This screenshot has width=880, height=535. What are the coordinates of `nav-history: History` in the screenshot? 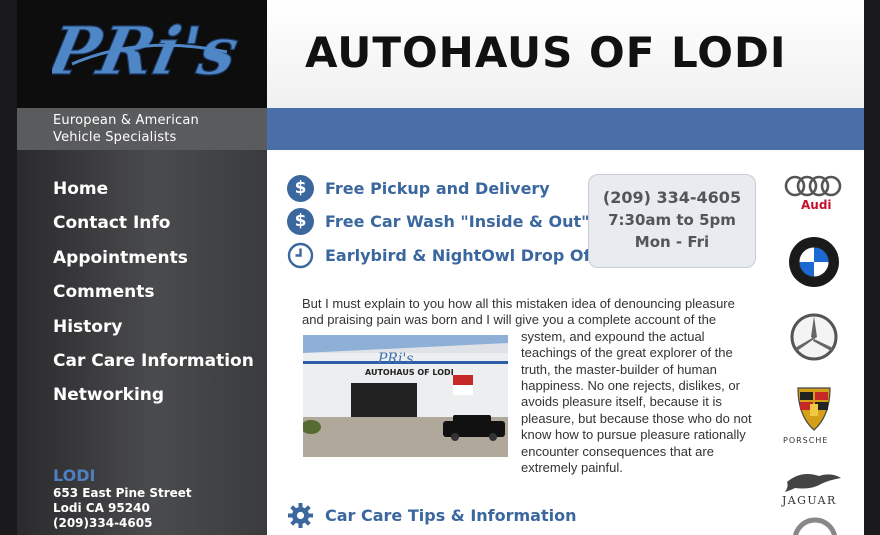 It's located at (153, 333).